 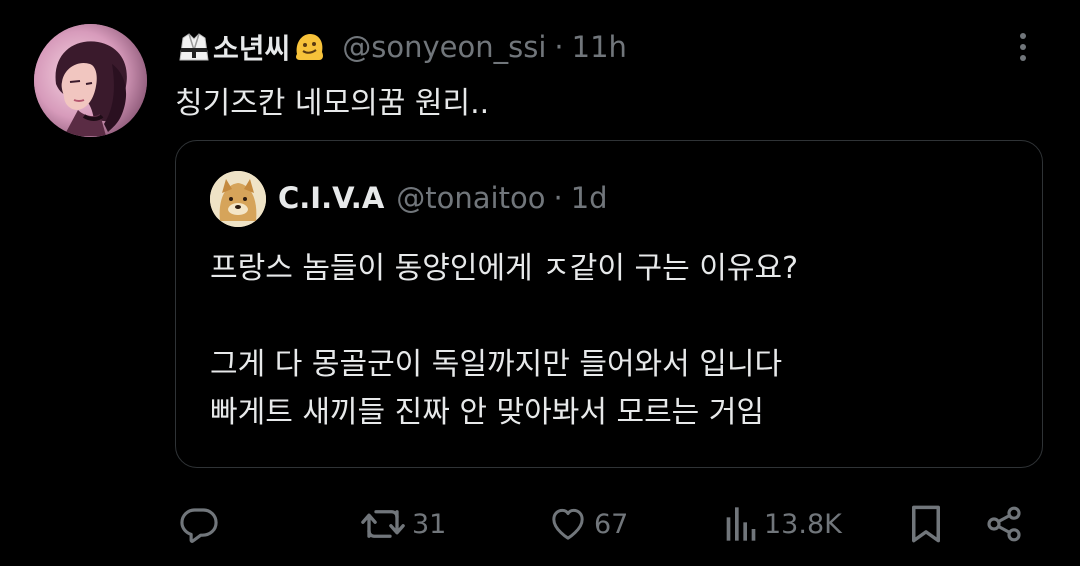 What do you see at coordinates (487, 412) in the screenshot?
I see `quoted-text-line: 빠게트 새끼들 진짜 안 맞아봐서 모르는 거임` at bounding box center [487, 412].